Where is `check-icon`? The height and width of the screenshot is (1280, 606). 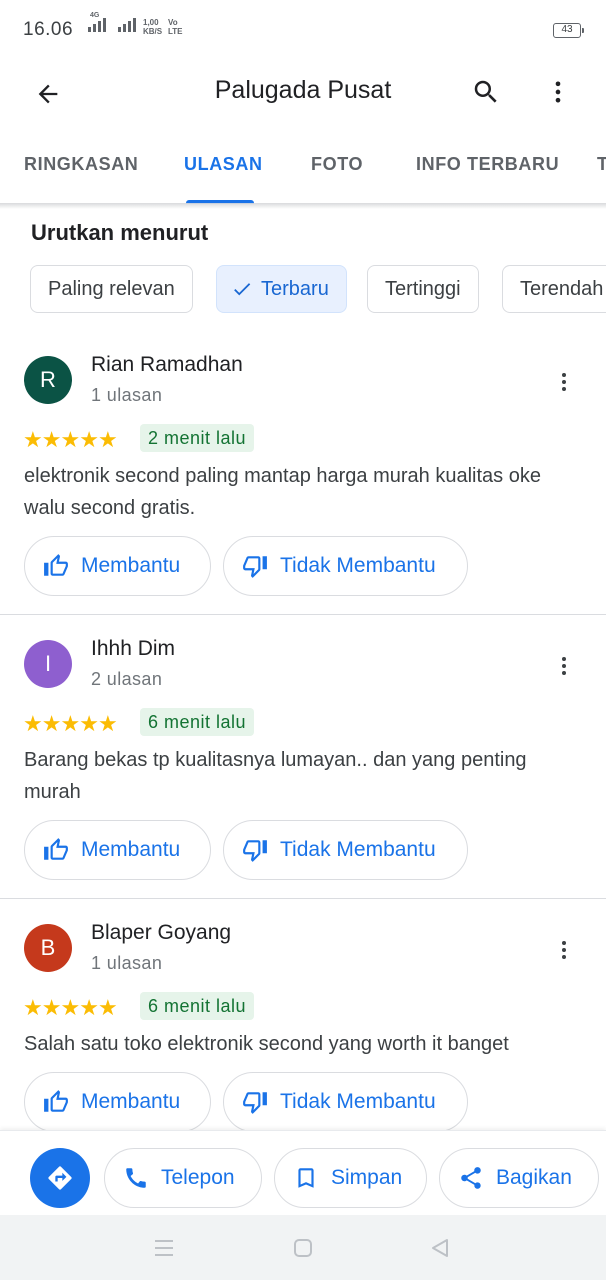
check-icon is located at coordinates (242, 289).